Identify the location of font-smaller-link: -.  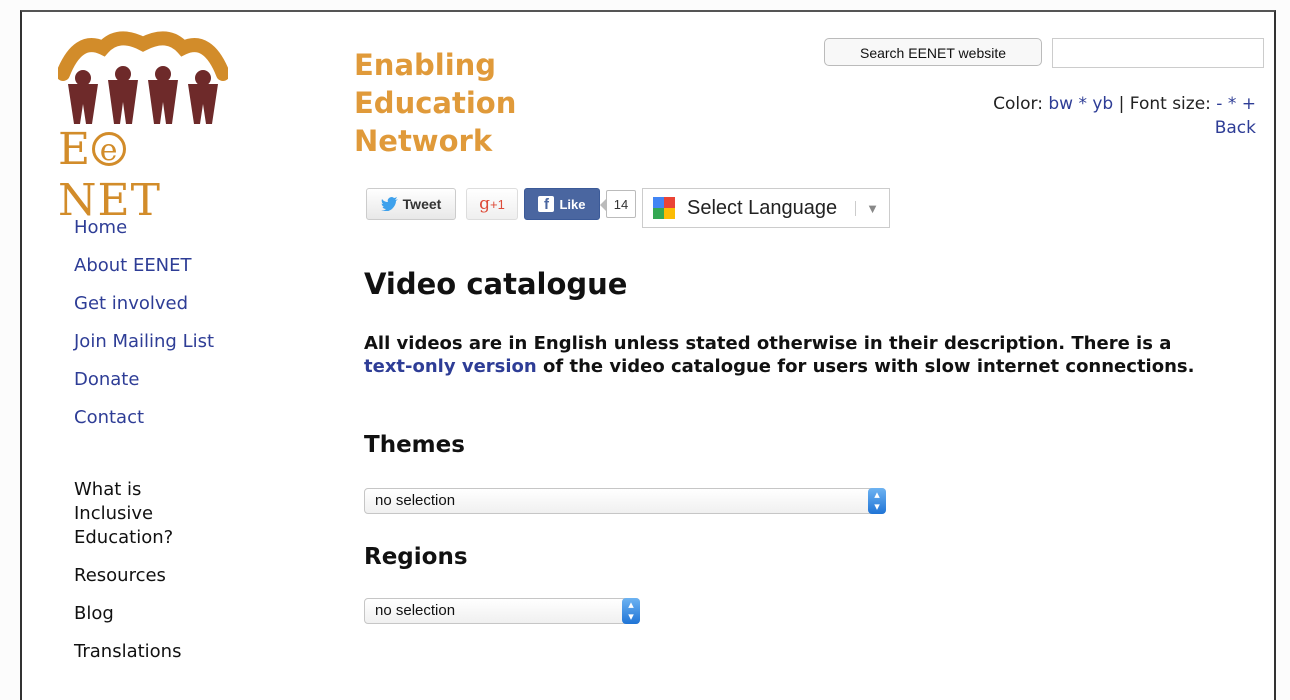
(1219, 104).